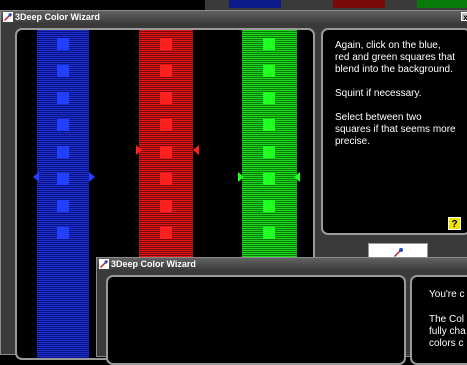  Describe the element at coordinates (57, 17) in the screenshot. I see `window-title: 3Deep Color Wizard` at that location.